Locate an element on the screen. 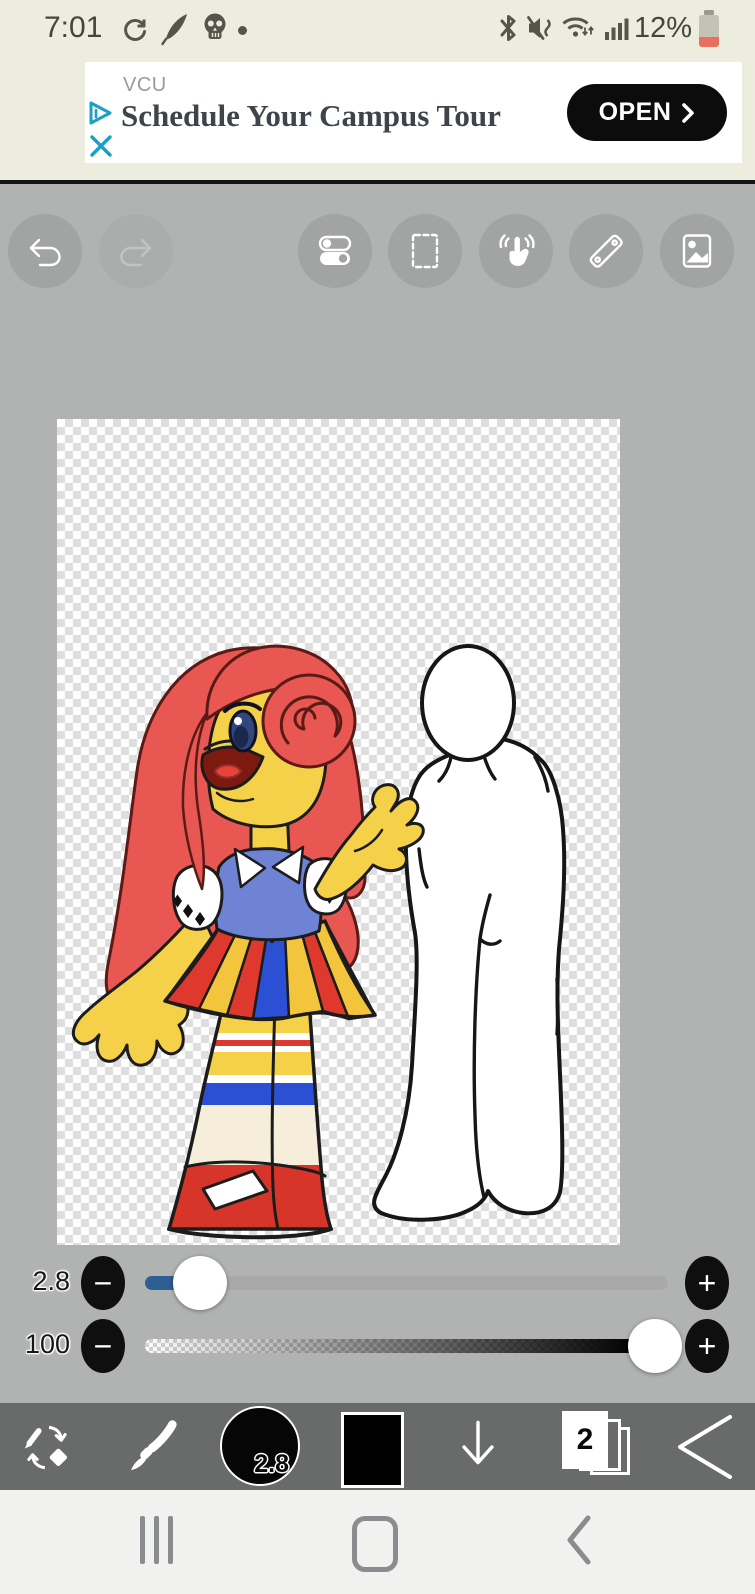 This screenshot has width=755, height=1594. material-button is located at coordinates (697, 251).